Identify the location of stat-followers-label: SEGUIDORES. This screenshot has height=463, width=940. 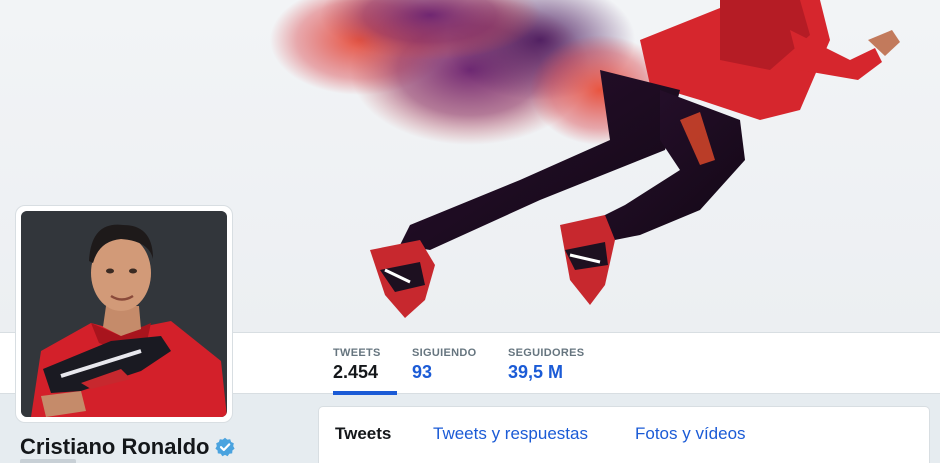
(546, 353).